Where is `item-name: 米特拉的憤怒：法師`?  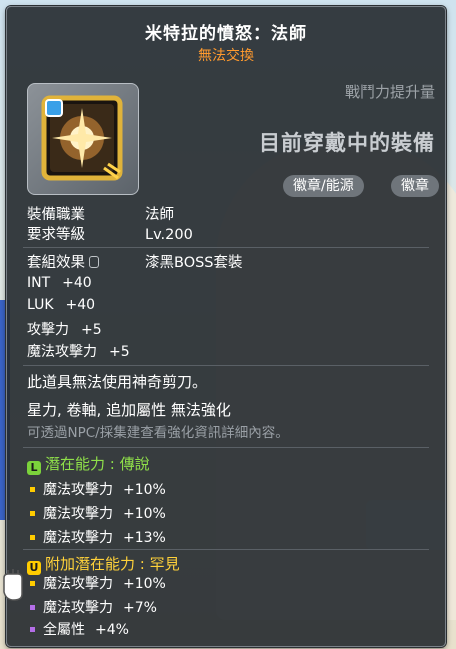
item-name: 米特拉的憤怒：法師 is located at coordinates (226, 34).